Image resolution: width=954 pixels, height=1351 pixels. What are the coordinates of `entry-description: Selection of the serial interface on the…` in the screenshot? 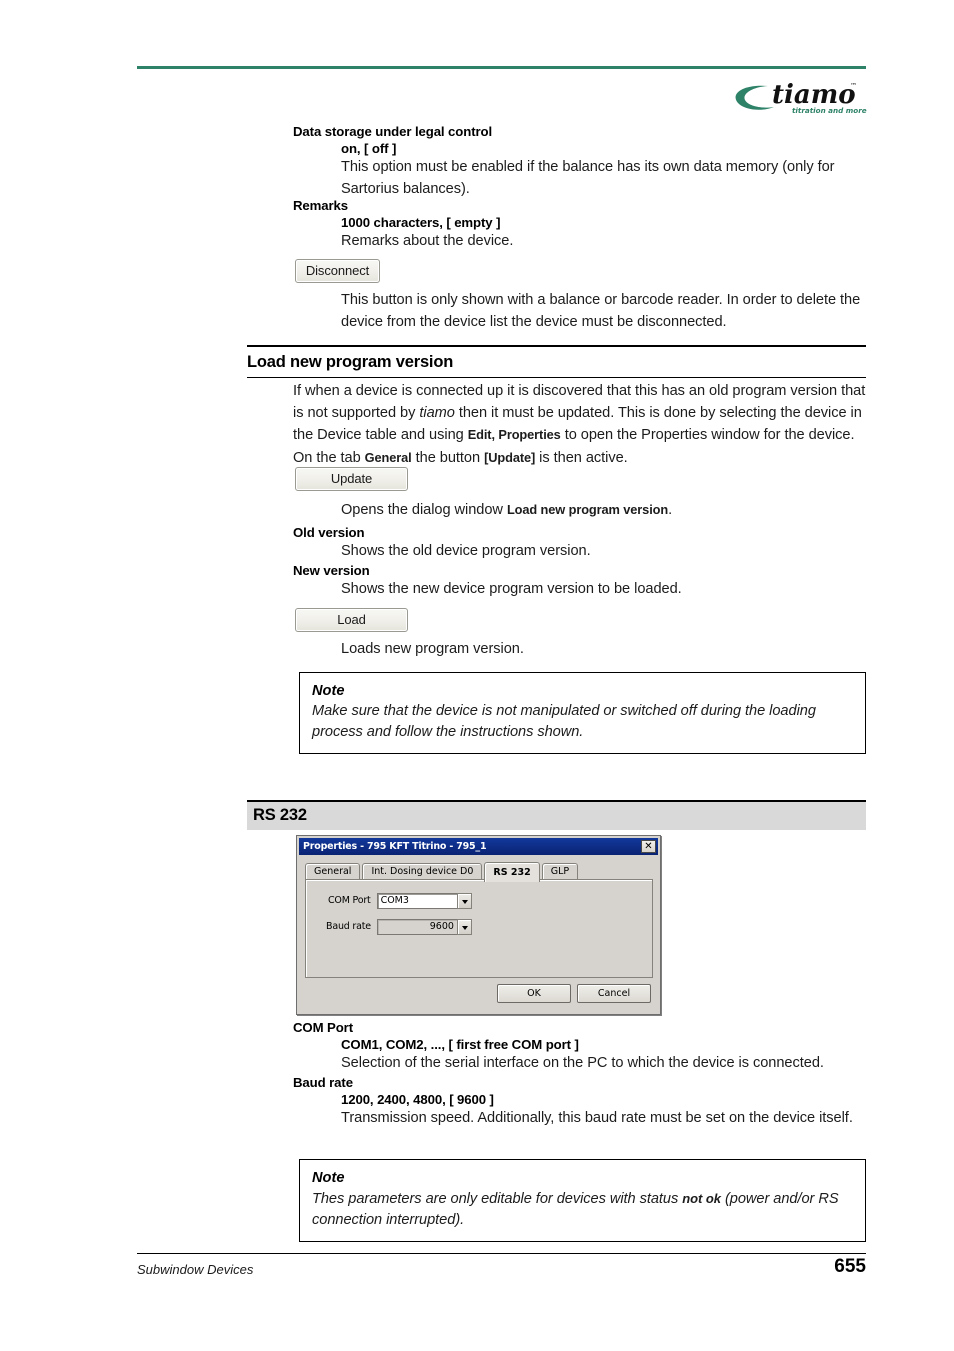 It's located at (582, 1063).